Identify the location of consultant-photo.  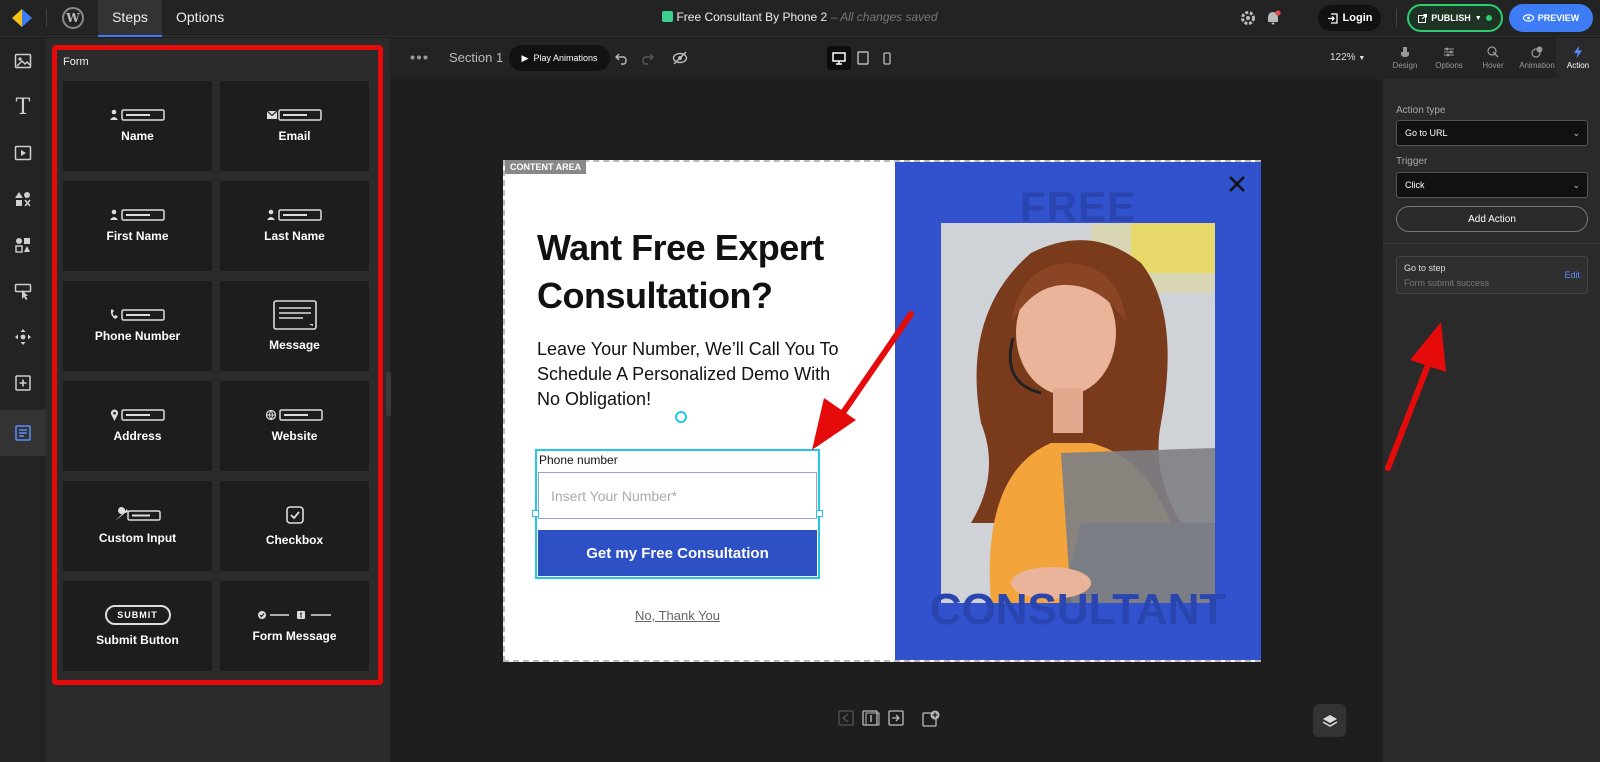
(1078, 413).